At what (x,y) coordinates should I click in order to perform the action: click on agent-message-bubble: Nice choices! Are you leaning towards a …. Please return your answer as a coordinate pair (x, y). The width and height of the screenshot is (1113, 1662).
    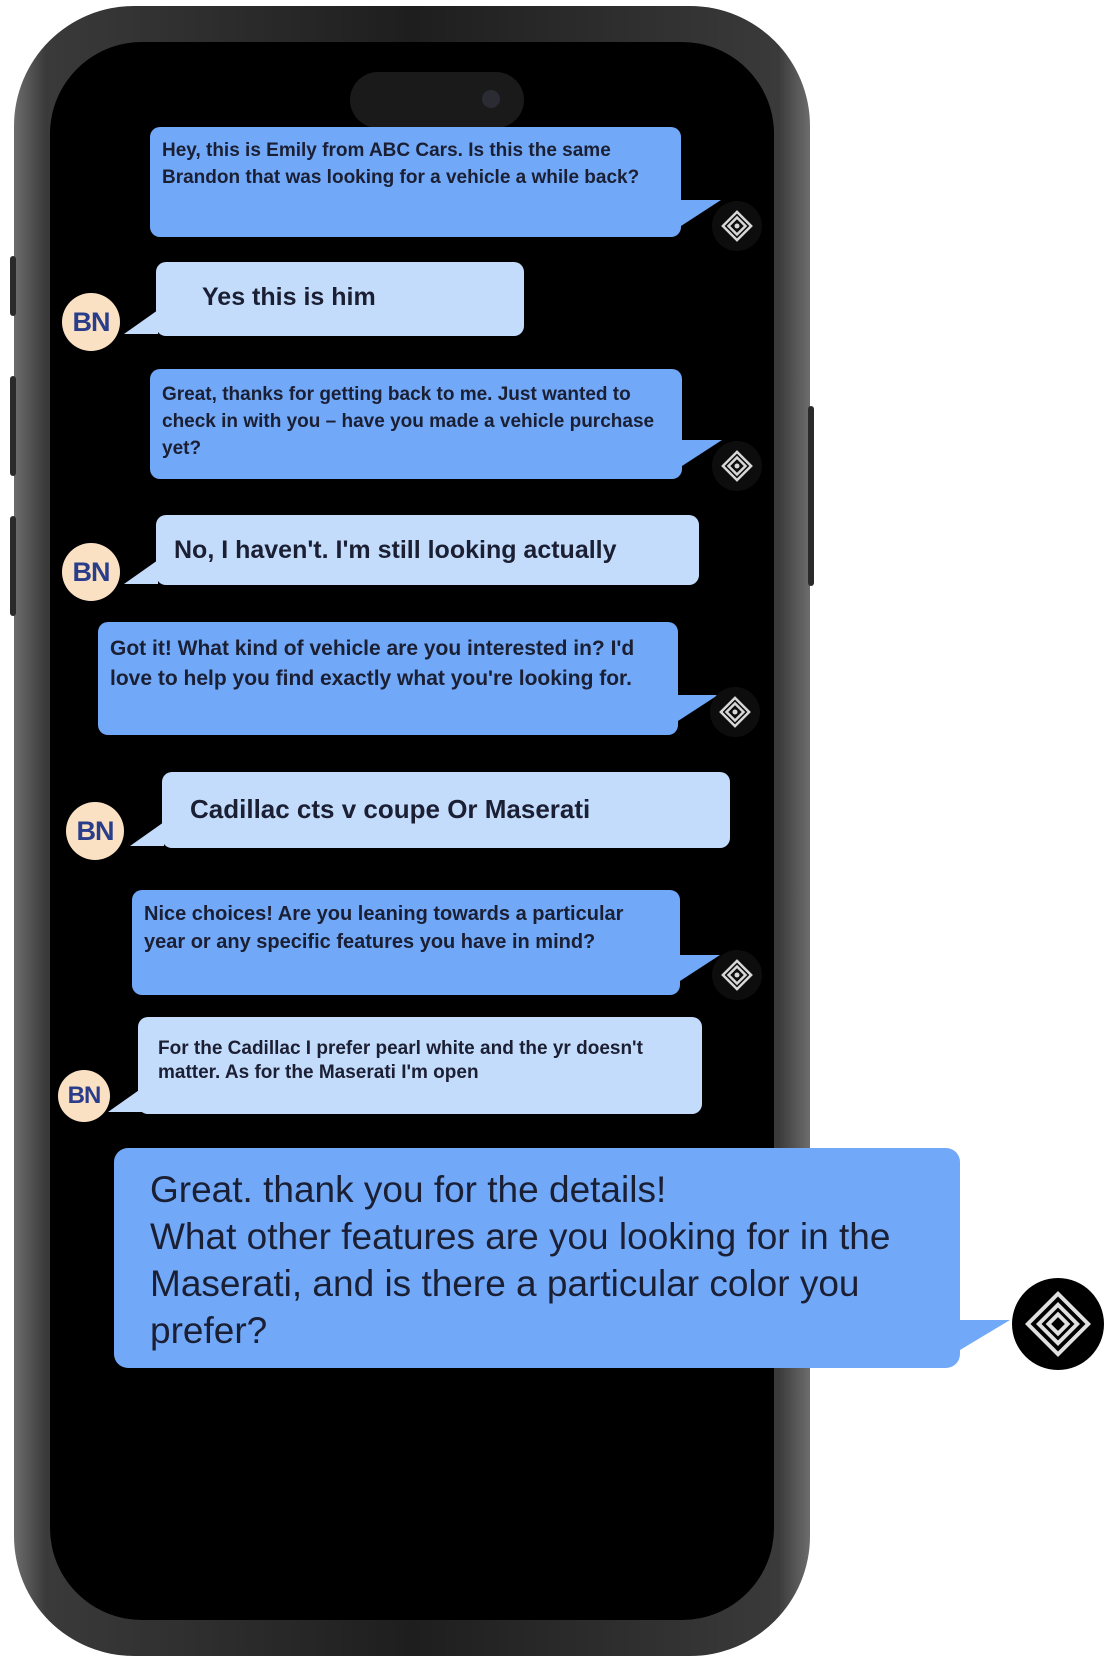
    Looking at the image, I should click on (406, 942).